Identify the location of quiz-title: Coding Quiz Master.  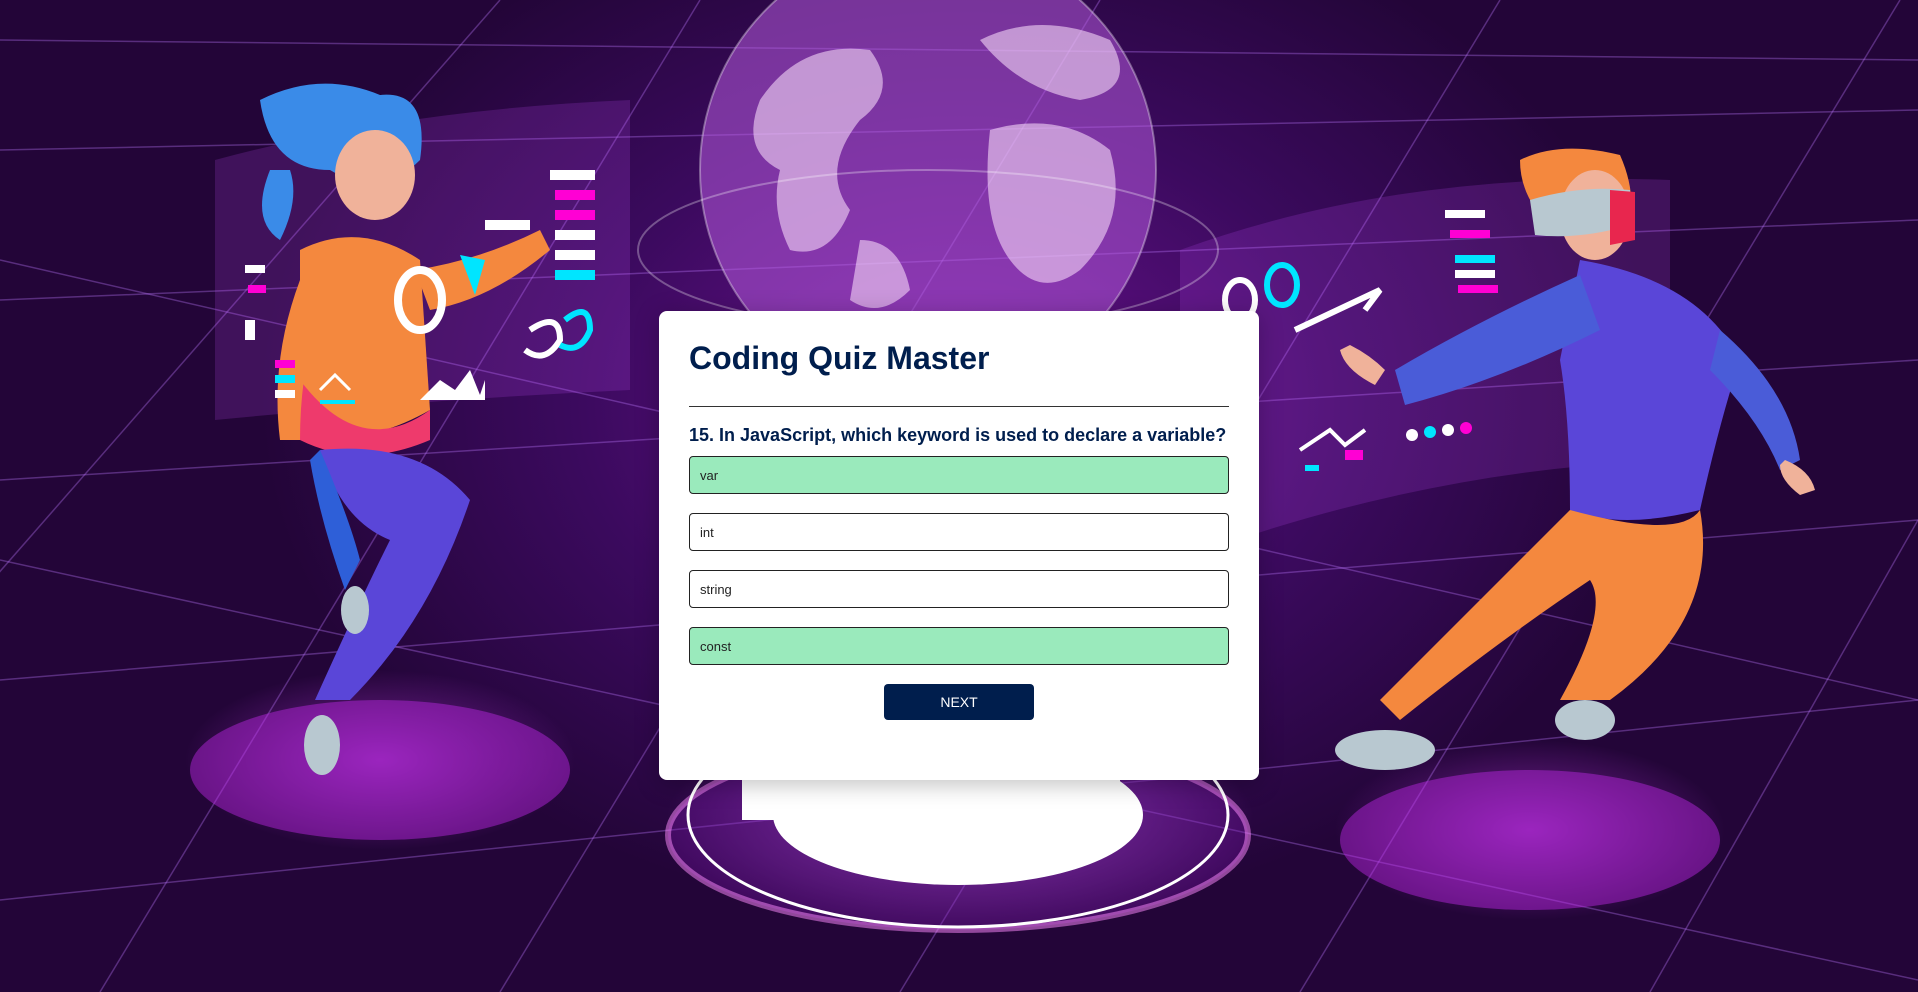
(839, 358).